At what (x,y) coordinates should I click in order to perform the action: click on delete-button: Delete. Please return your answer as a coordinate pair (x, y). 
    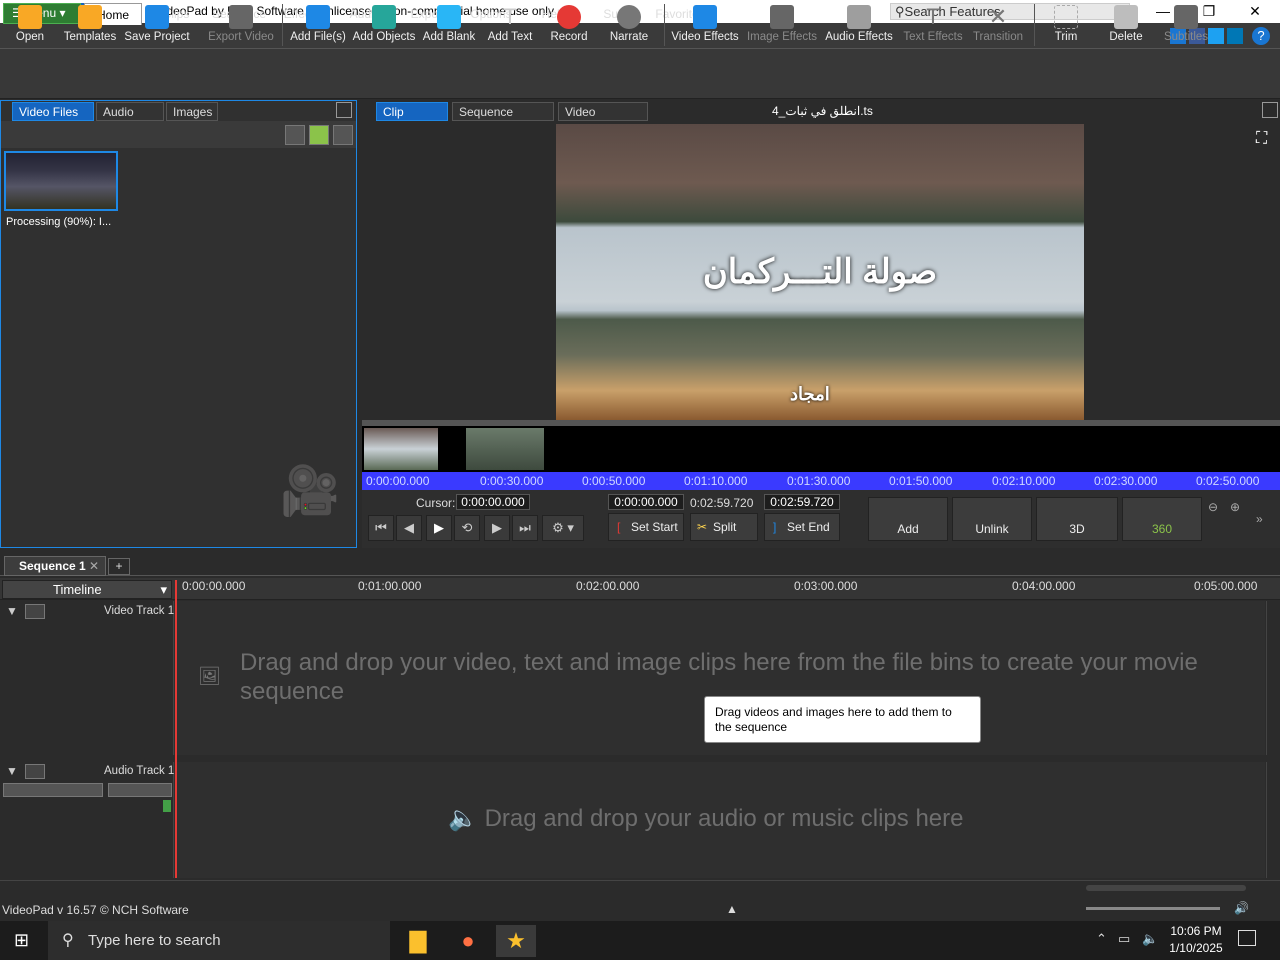
    Looking at the image, I should click on (1126, 25).